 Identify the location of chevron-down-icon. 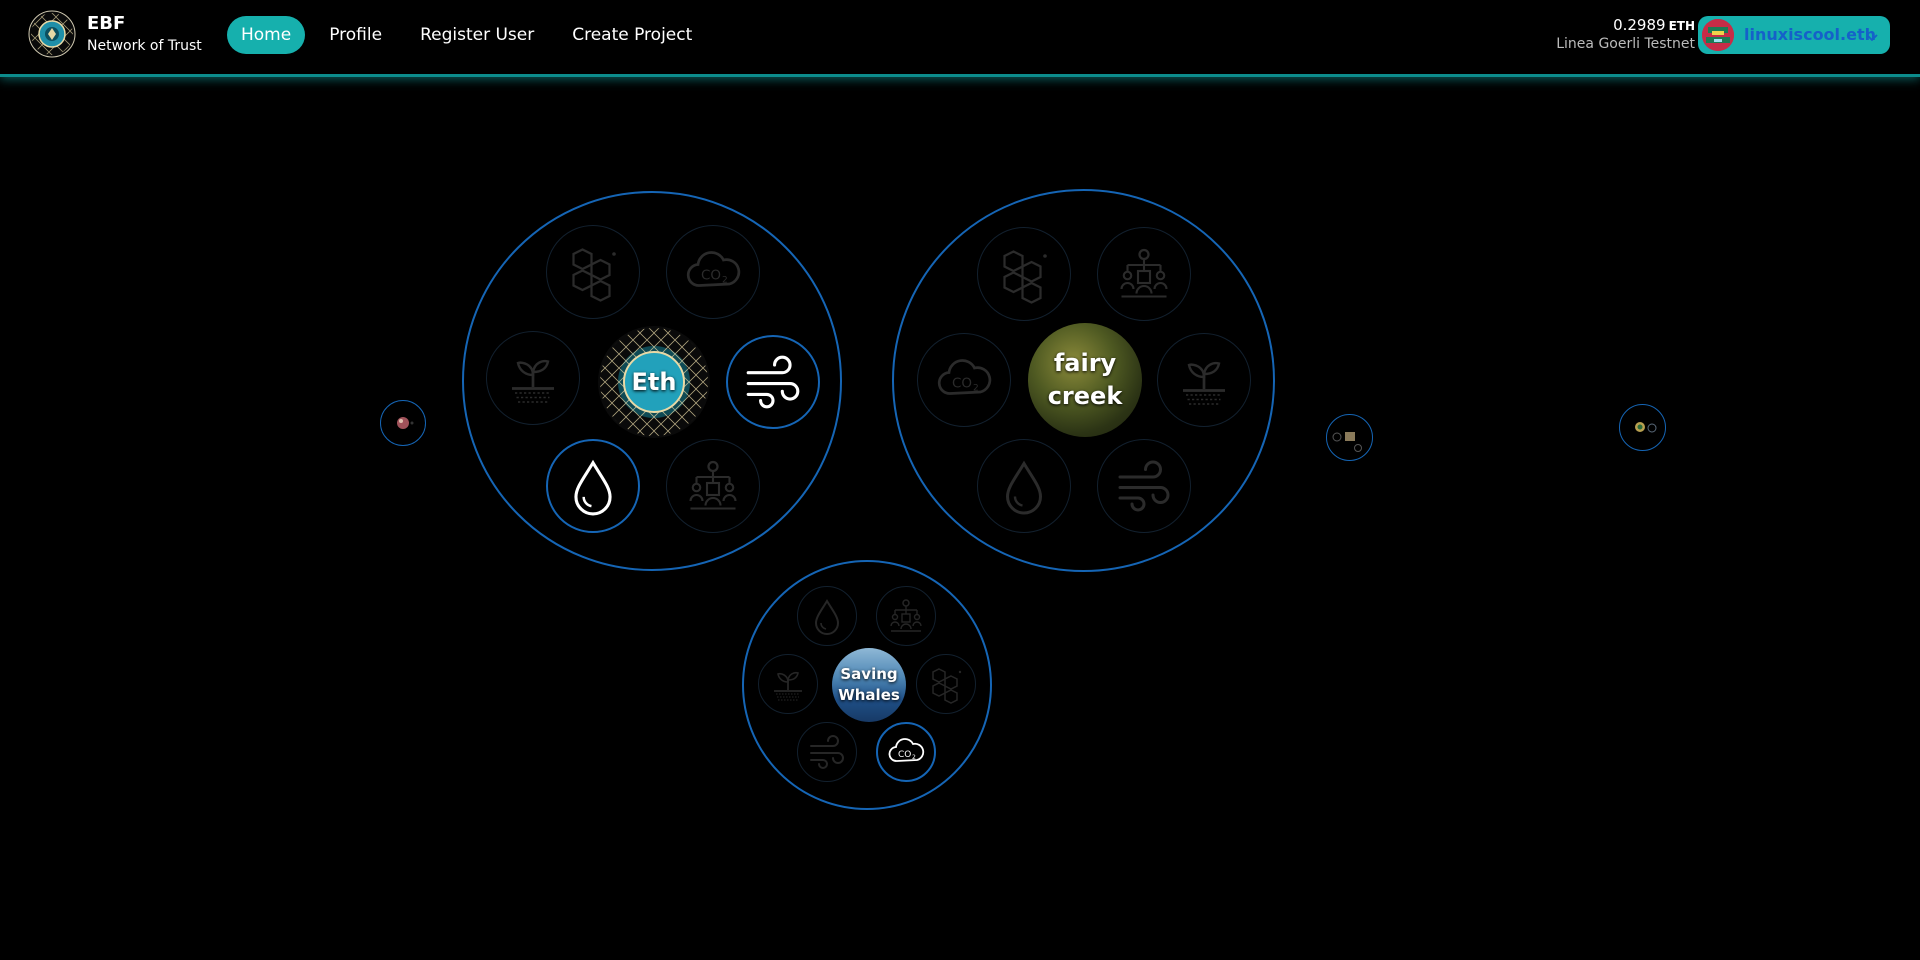
(1872, 38).